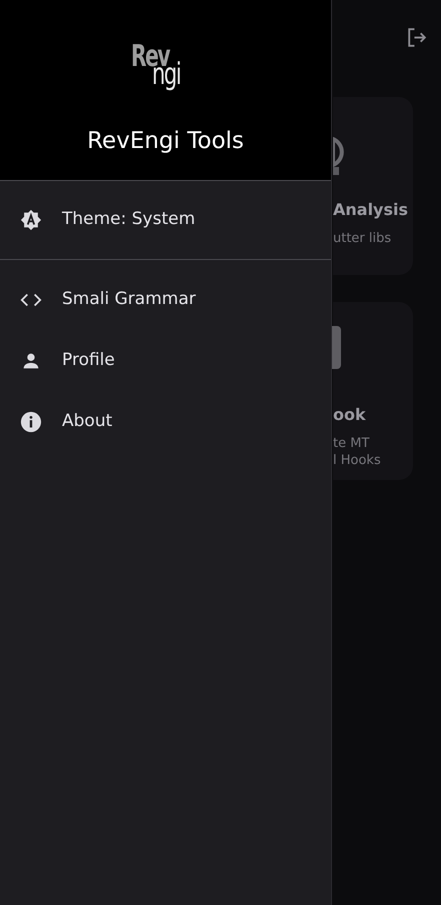 The image size is (441, 905). I want to click on card-description: utter libs, so click(362, 238).